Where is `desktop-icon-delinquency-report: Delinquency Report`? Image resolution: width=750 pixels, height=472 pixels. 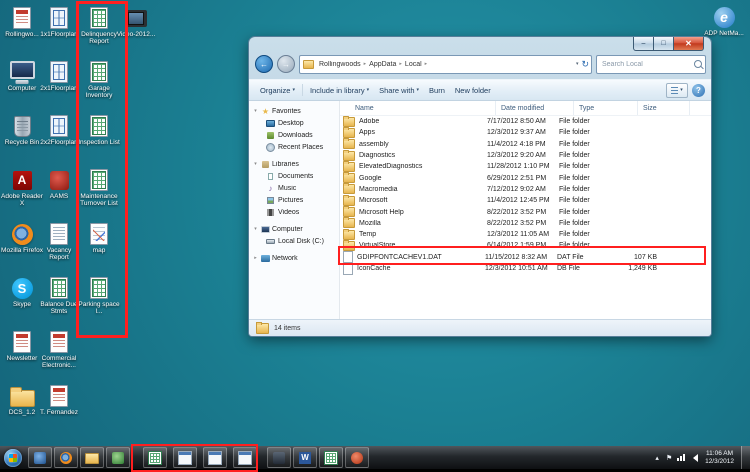 desktop-icon-delinquency-report: Delinquency Report is located at coordinates (99, 33).